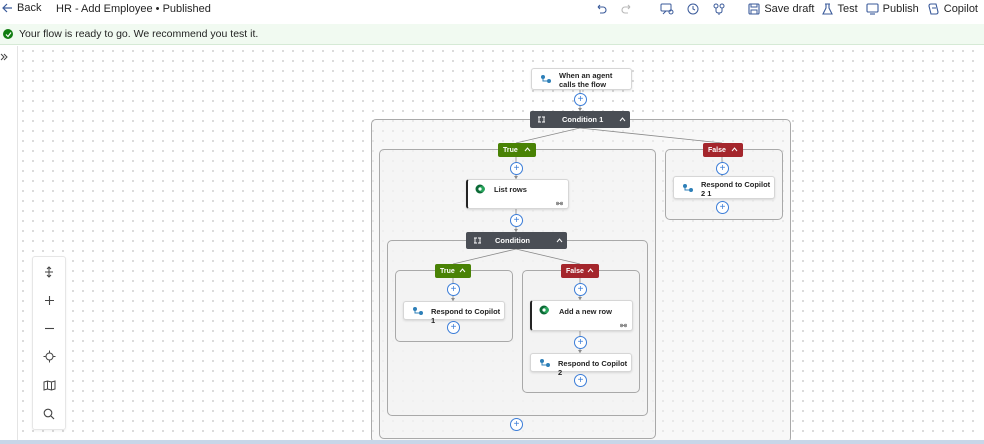 This screenshot has height=444, width=984. I want to click on condition-header: Condition, so click(516, 240).